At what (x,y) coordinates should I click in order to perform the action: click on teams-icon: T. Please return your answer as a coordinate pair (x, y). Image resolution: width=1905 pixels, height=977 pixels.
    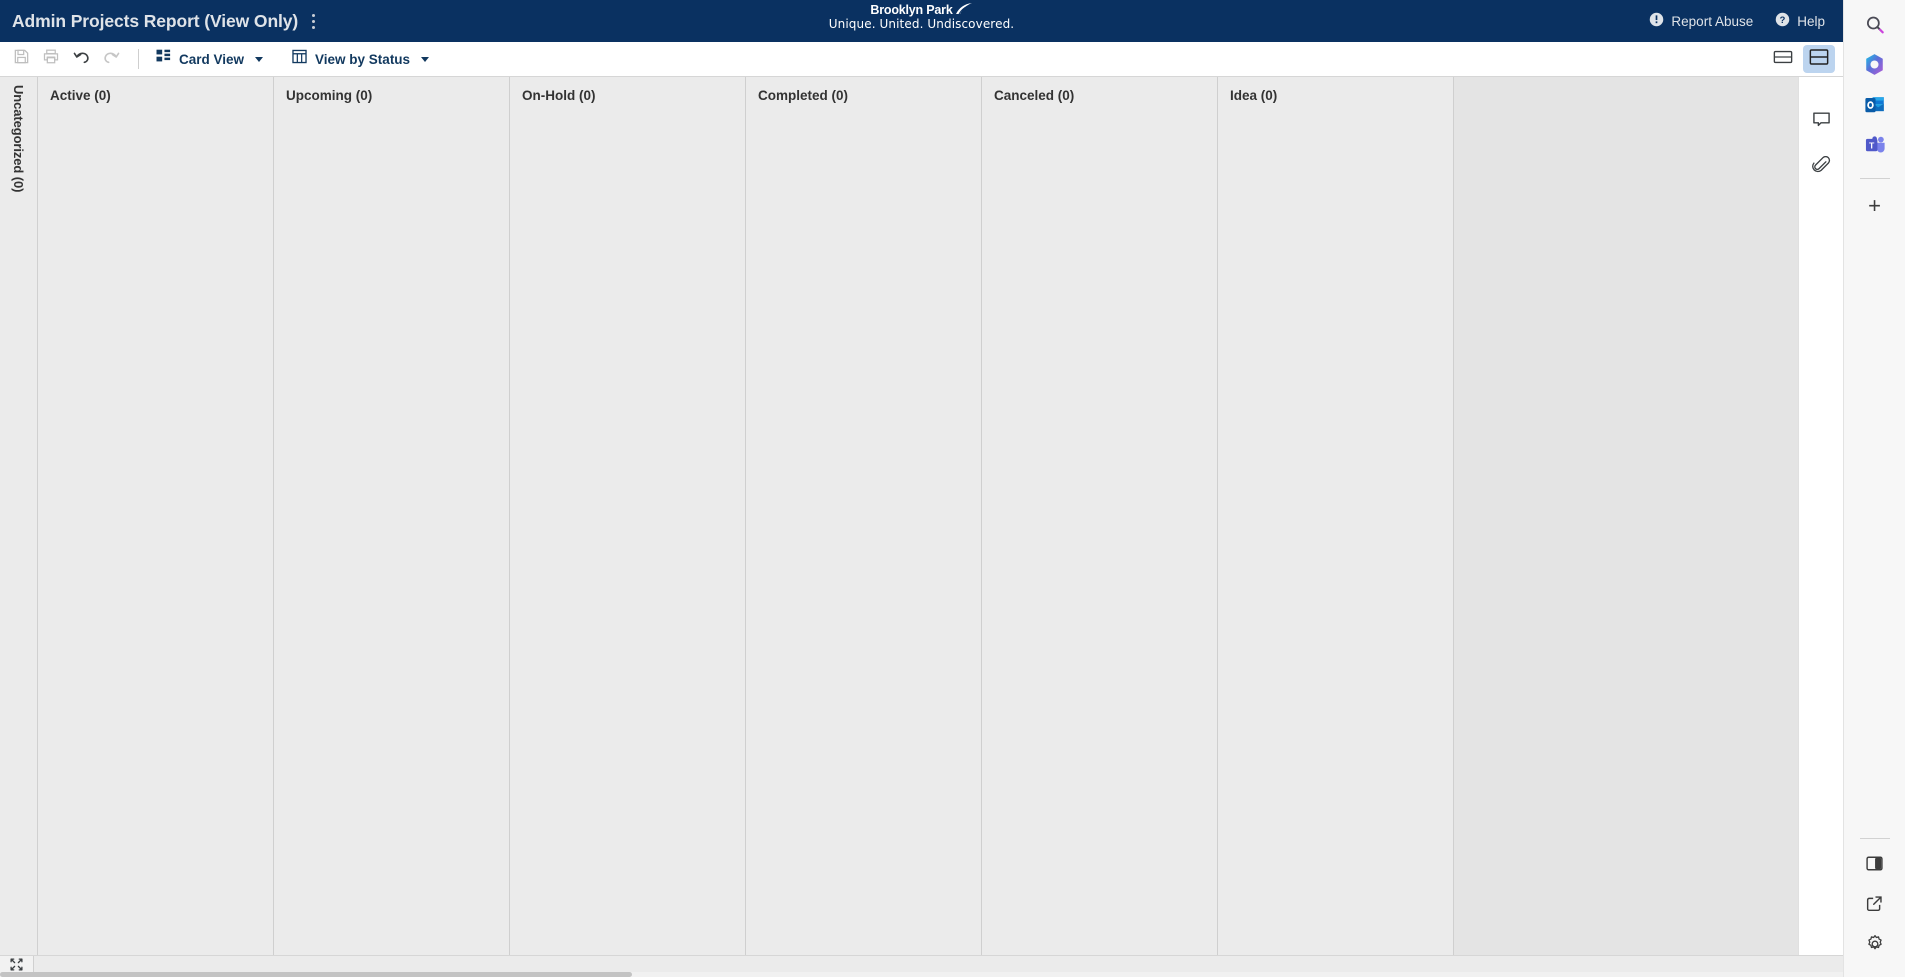
    Looking at the image, I should click on (1875, 147).